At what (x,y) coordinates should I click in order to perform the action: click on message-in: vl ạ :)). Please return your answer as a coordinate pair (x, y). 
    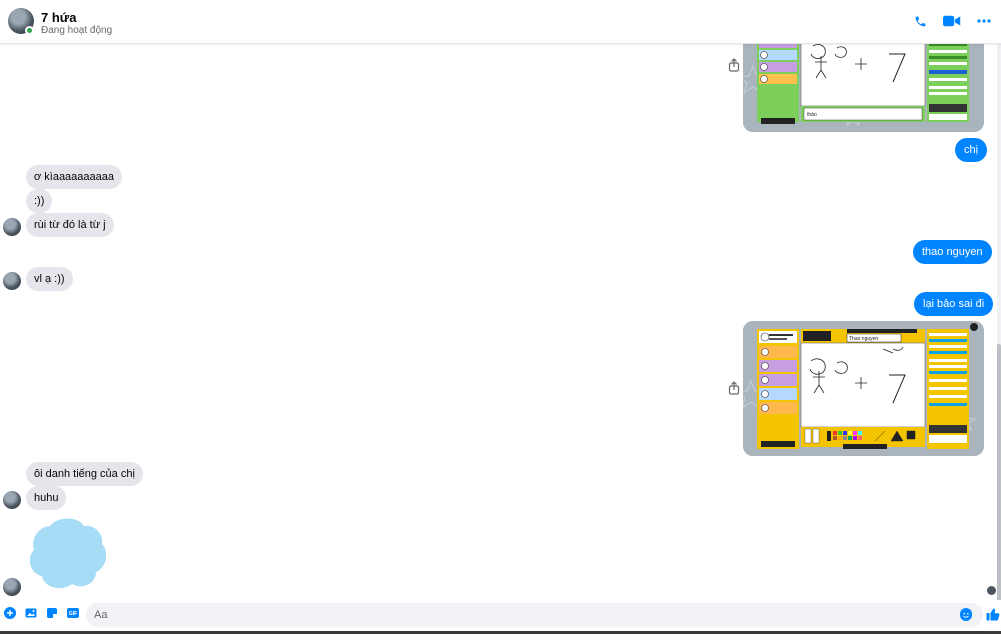
    Looking at the image, I should click on (49, 279).